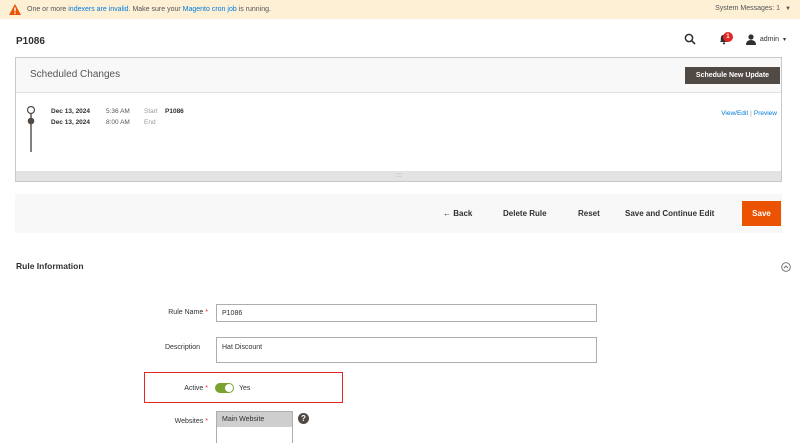  What do you see at coordinates (186, 312) in the screenshot?
I see `rule-name-label-text: Rule Name` at bounding box center [186, 312].